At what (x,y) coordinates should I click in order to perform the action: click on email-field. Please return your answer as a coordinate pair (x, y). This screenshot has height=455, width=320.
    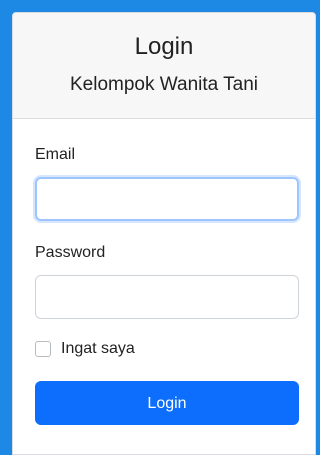
    Looking at the image, I should click on (167, 199).